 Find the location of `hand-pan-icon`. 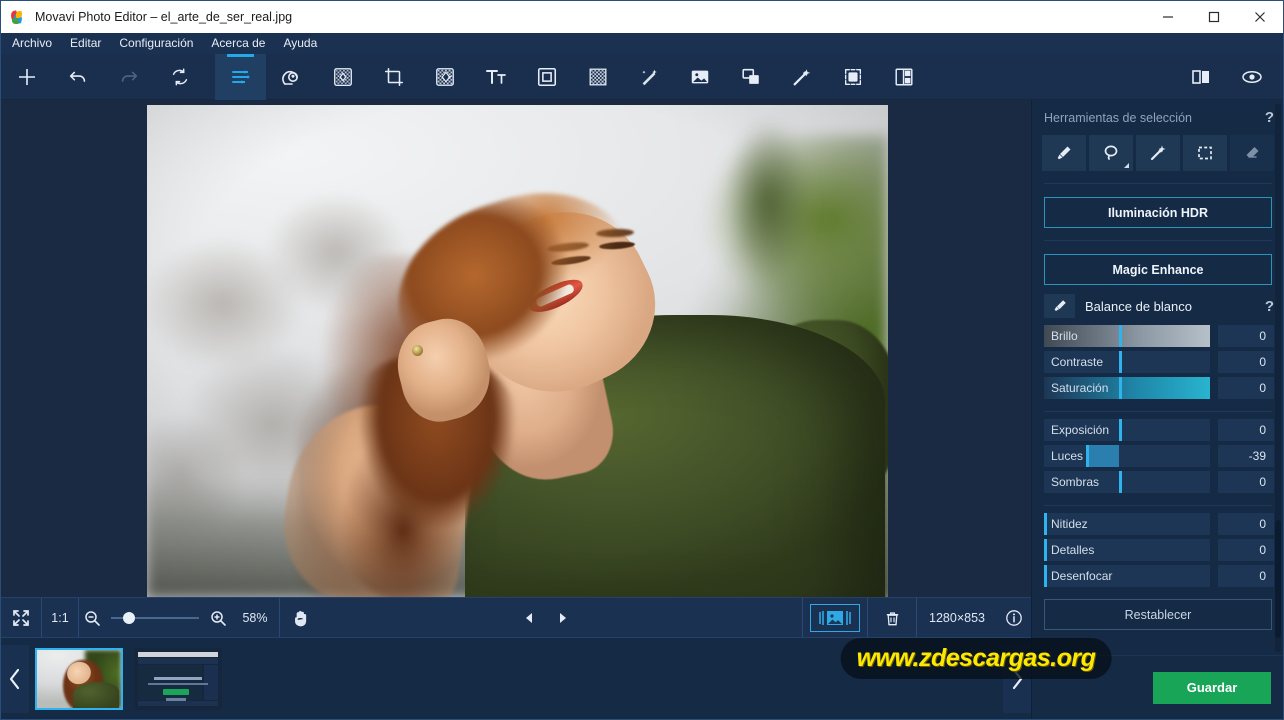

hand-pan-icon is located at coordinates (301, 618).